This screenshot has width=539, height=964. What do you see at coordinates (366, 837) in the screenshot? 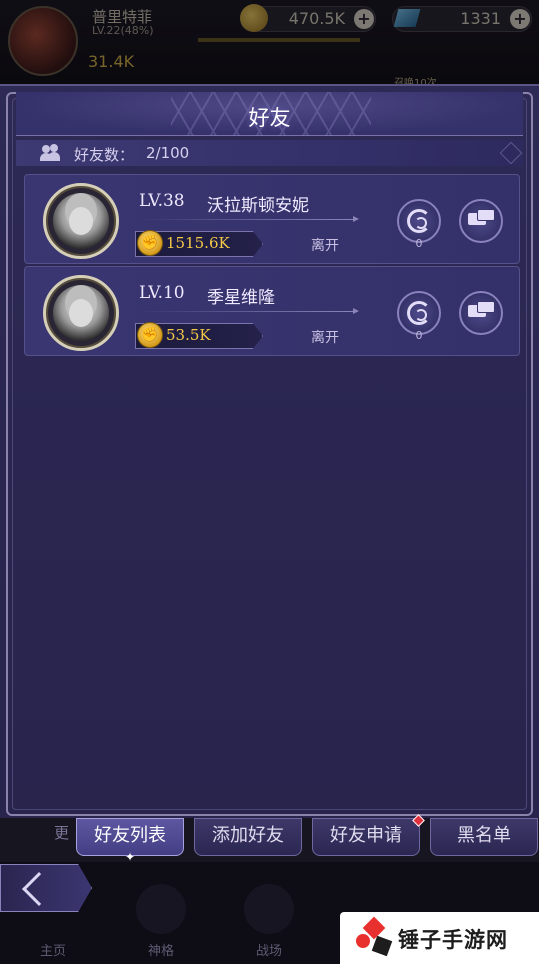
I see `tab-friend-requests: 好友申请` at bounding box center [366, 837].